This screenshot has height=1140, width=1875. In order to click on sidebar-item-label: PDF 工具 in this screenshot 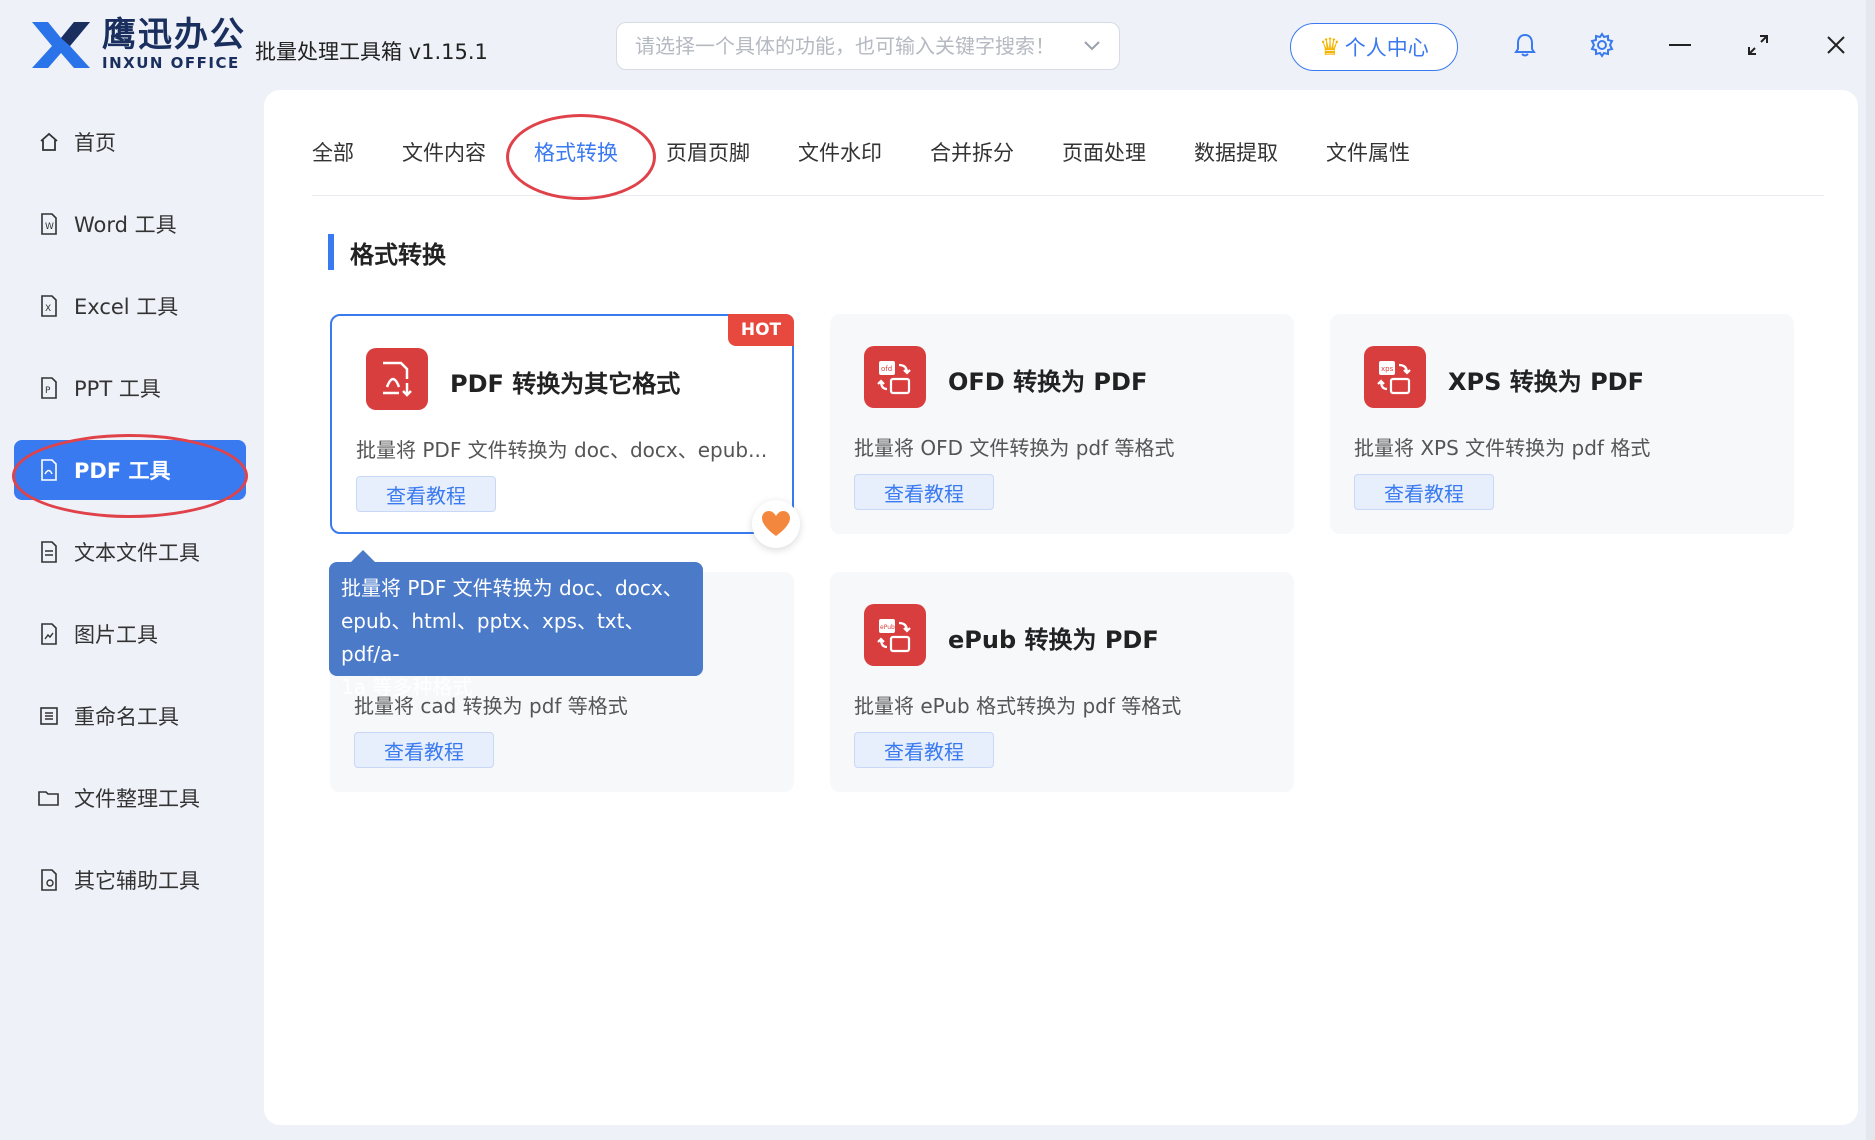, I will do `click(122, 471)`.